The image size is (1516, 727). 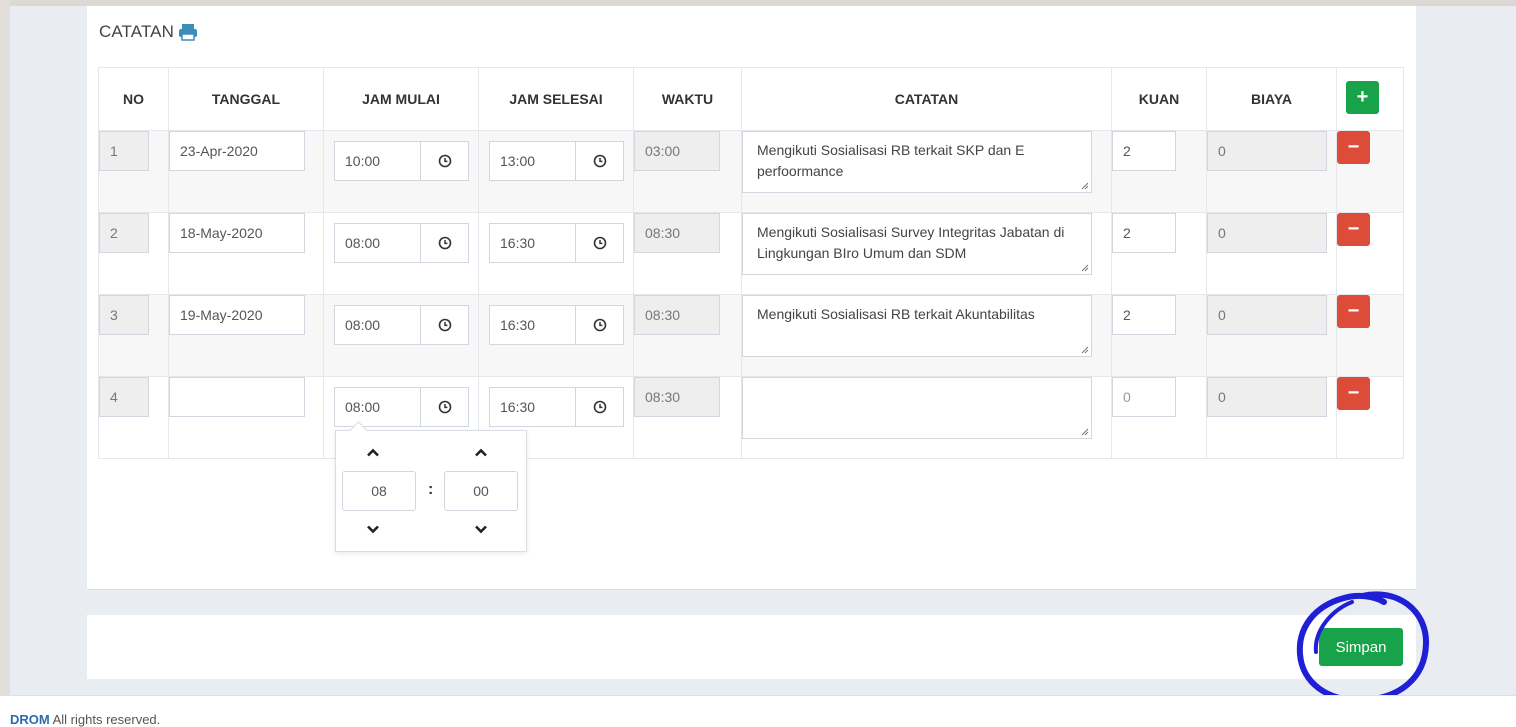 What do you see at coordinates (379, 491) in the screenshot?
I see `hour-field: 08` at bounding box center [379, 491].